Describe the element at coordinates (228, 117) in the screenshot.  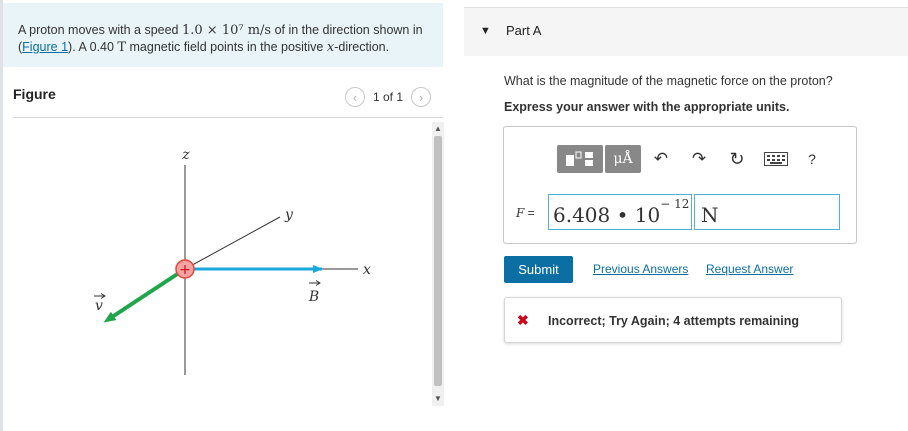
I see `figure-divider` at that location.